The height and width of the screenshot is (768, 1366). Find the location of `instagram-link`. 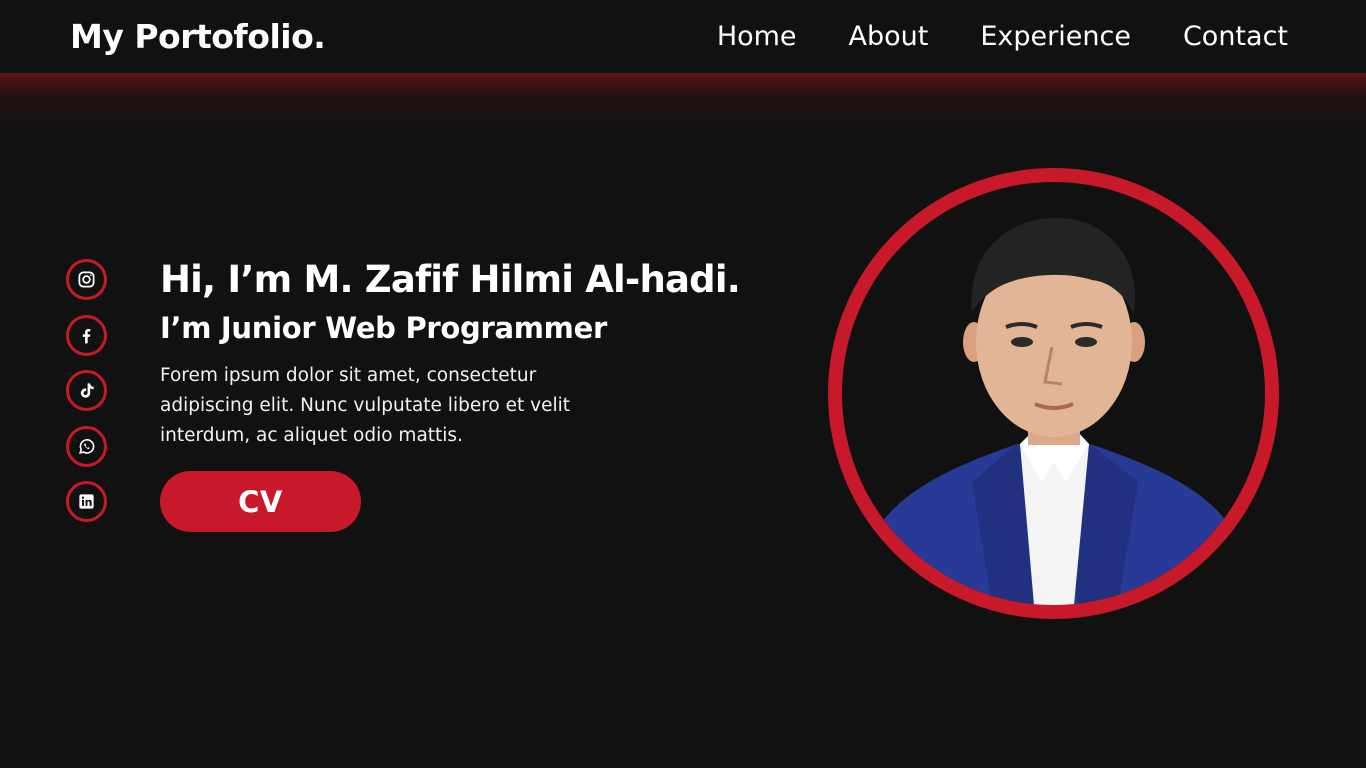

instagram-link is located at coordinates (86, 279).